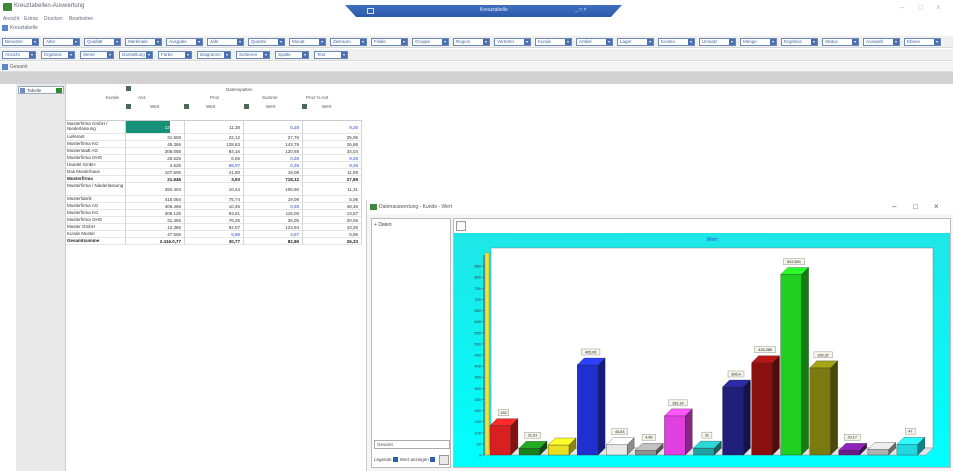 This screenshot has width=953, height=471. I want to click on table-icon, so click(5, 28).